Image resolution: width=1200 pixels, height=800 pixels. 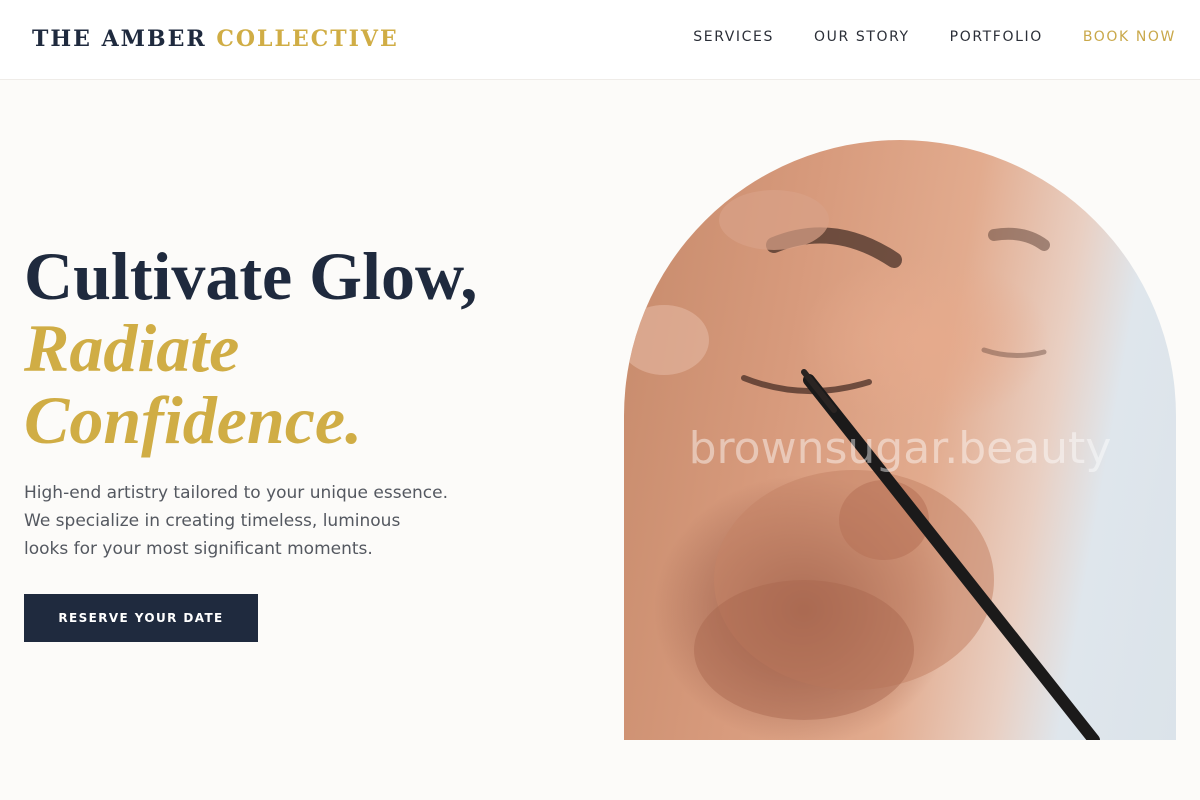 I want to click on brand-logo: THE AMBER COLLECTIVE, so click(x=215, y=39).